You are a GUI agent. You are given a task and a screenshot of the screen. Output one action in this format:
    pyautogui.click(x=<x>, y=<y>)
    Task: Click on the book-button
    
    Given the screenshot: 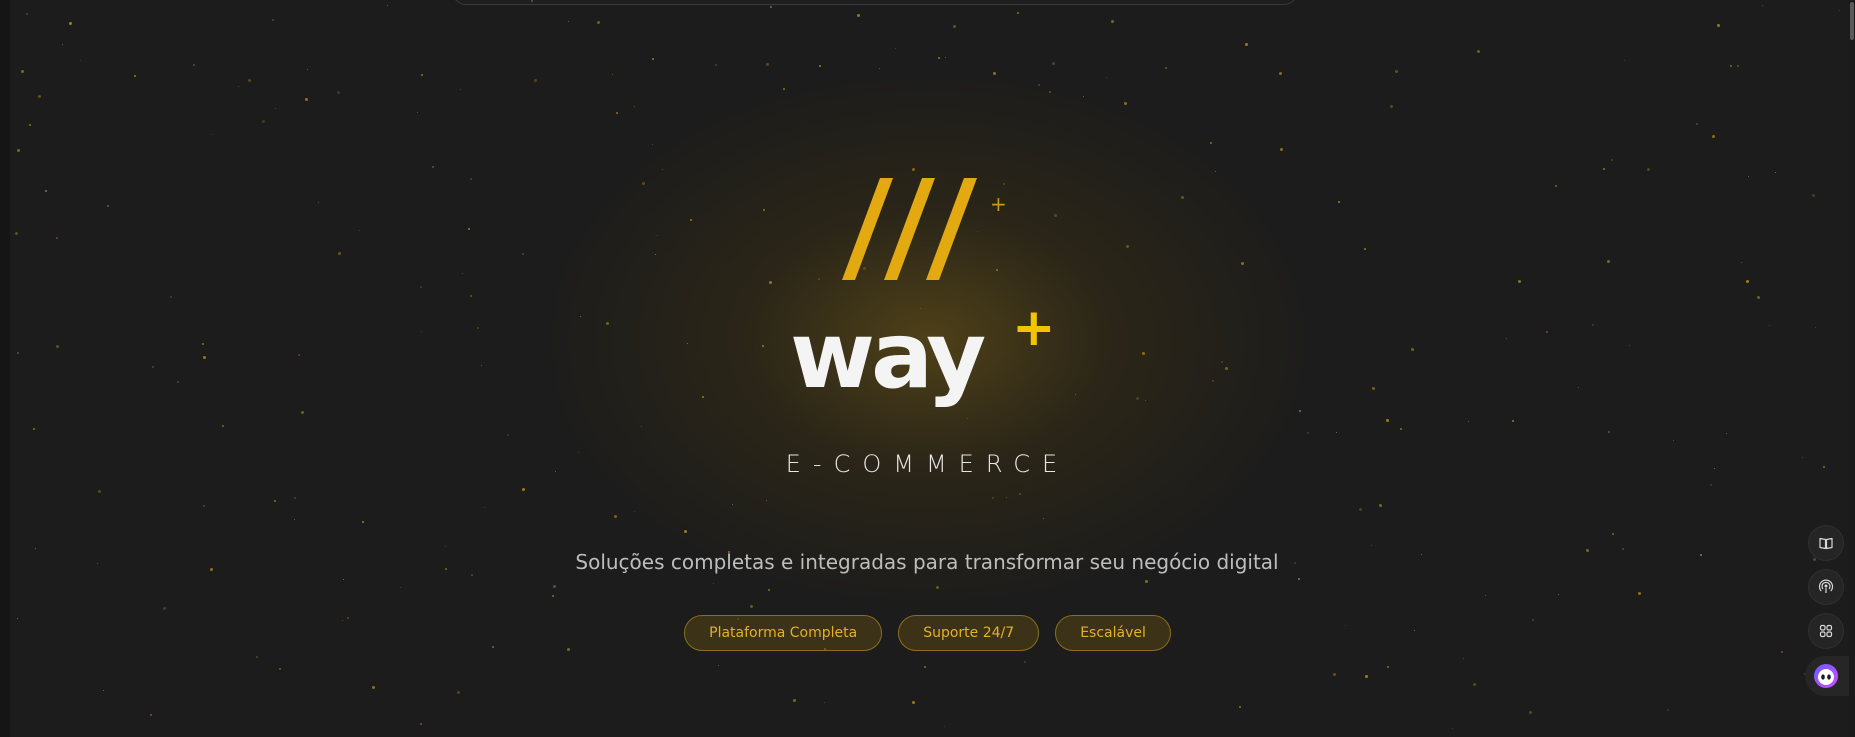 What is the action you would take?
    pyautogui.click(x=1826, y=543)
    